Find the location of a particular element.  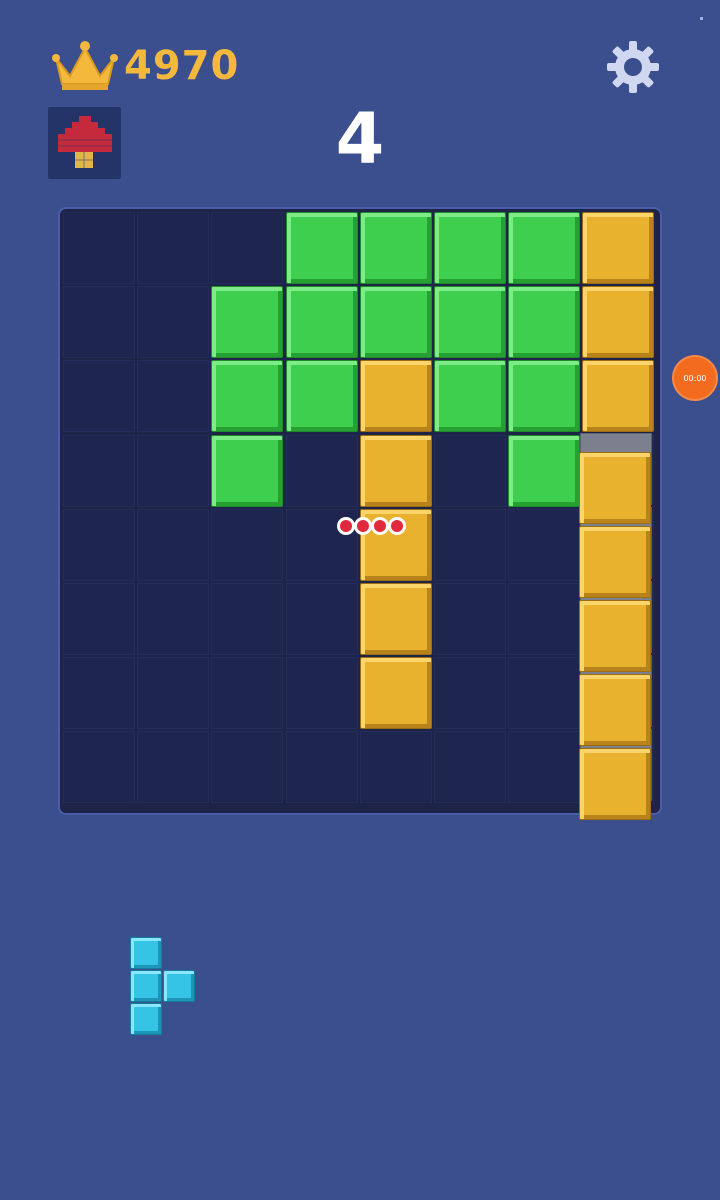

best-score-value: 4970 is located at coordinates (182, 66).